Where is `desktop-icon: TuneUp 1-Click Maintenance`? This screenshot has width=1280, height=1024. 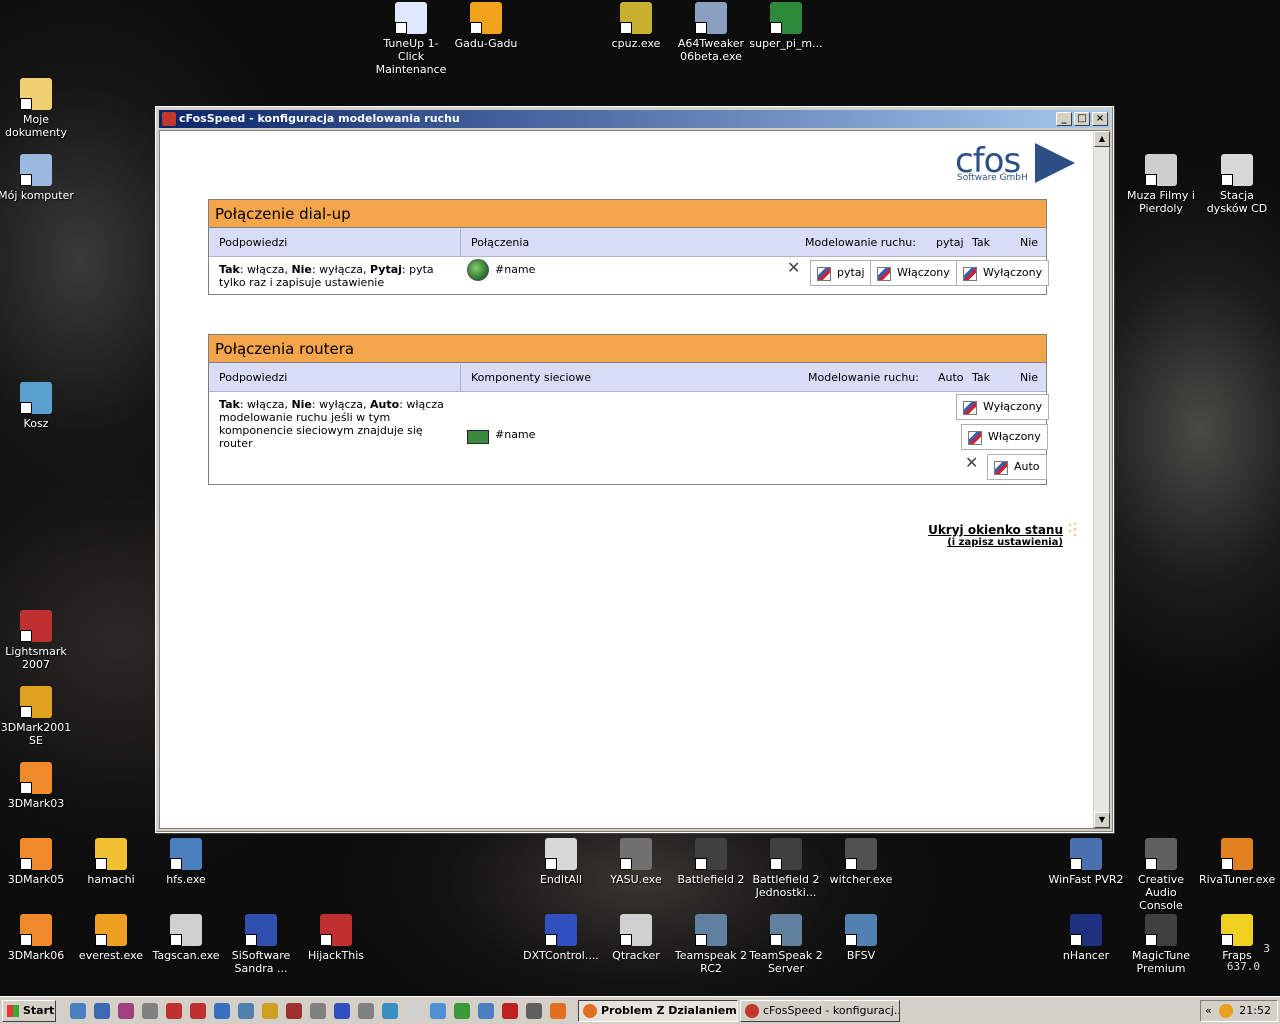 desktop-icon: TuneUp 1-Click Maintenance is located at coordinates (411, 39).